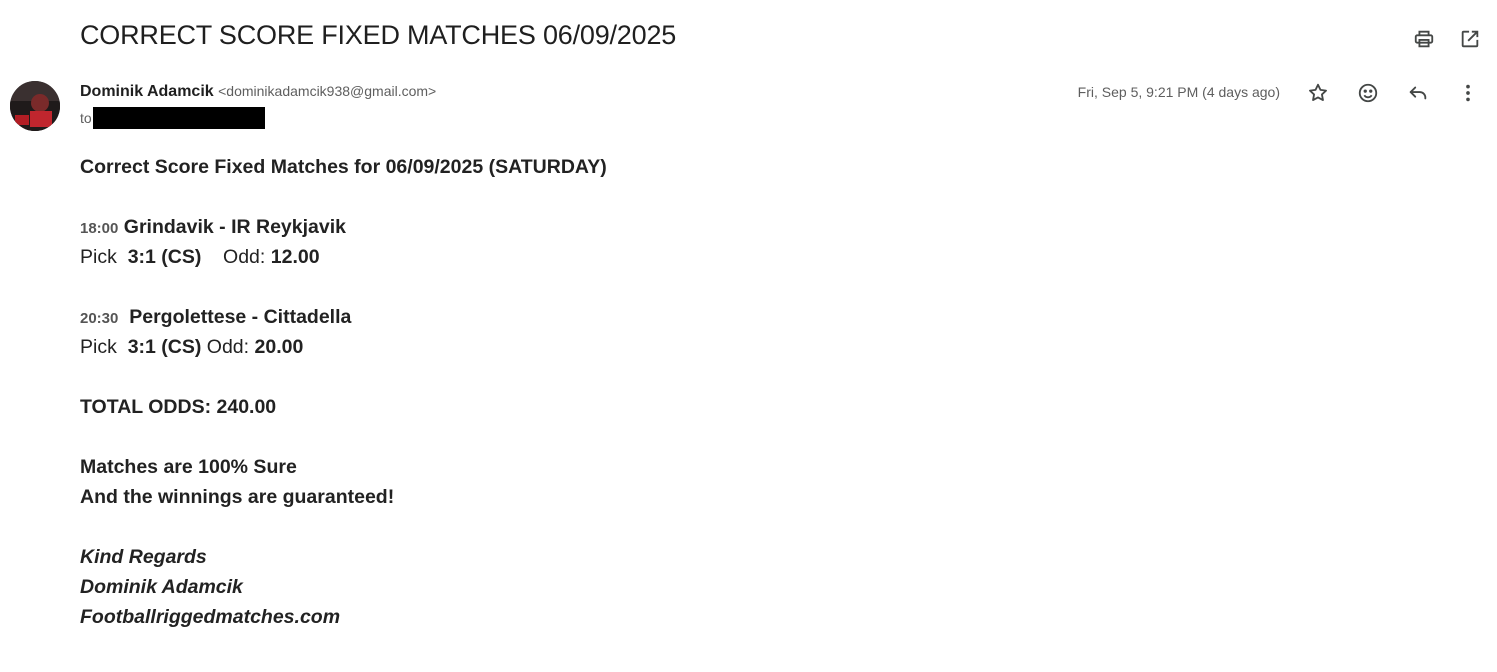 The height and width of the screenshot is (672, 1497). Describe the element at coordinates (237, 497) in the screenshot. I see `guarantee-text: And the winnings are guaranteed!` at that location.